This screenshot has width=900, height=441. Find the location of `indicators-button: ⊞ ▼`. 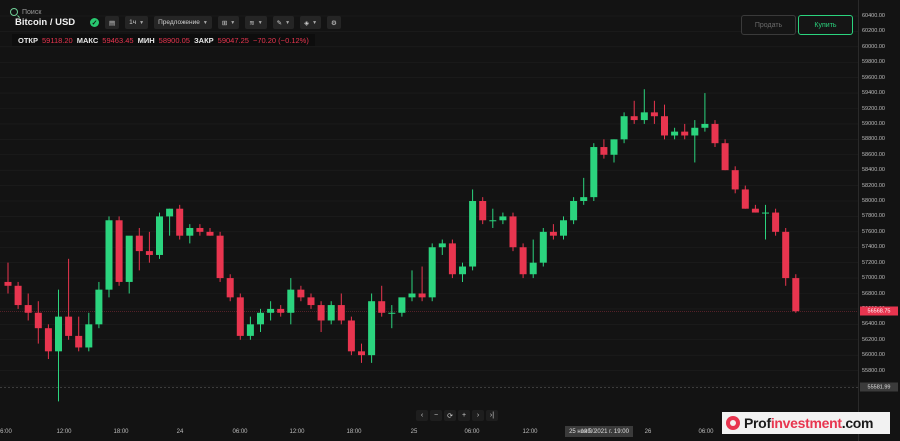

indicators-button: ⊞ ▼ is located at coordinates (228, 22).